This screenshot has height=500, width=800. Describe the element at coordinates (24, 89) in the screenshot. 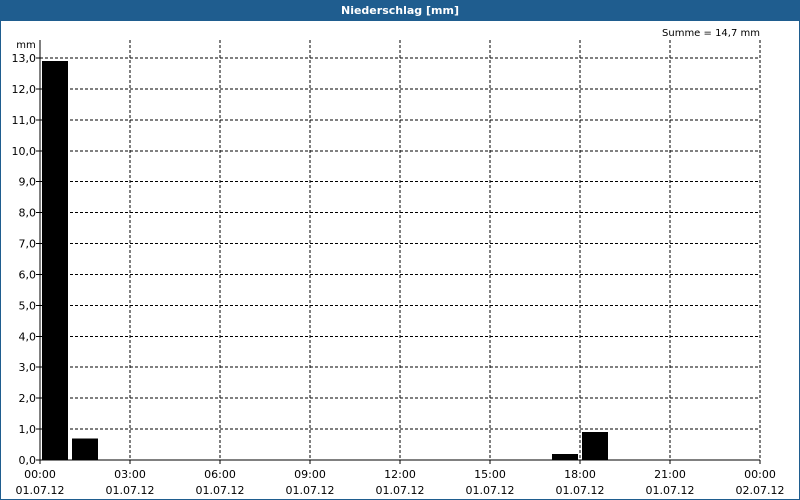

I see `y-tick-label: 12,0` at that location.